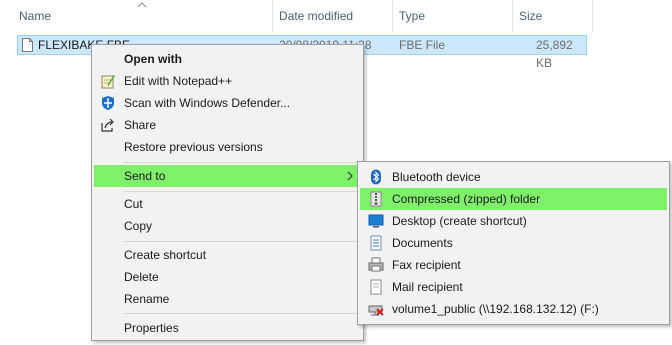 The image size is (672, 345). I want to click on desktop-icon, so click(376, 221).